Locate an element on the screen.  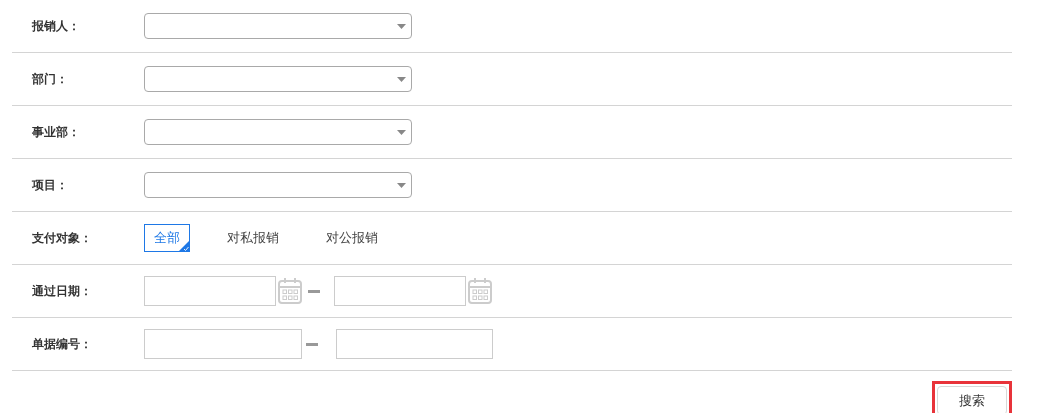
field-label: 部门： is located at coordinates (50, 79).